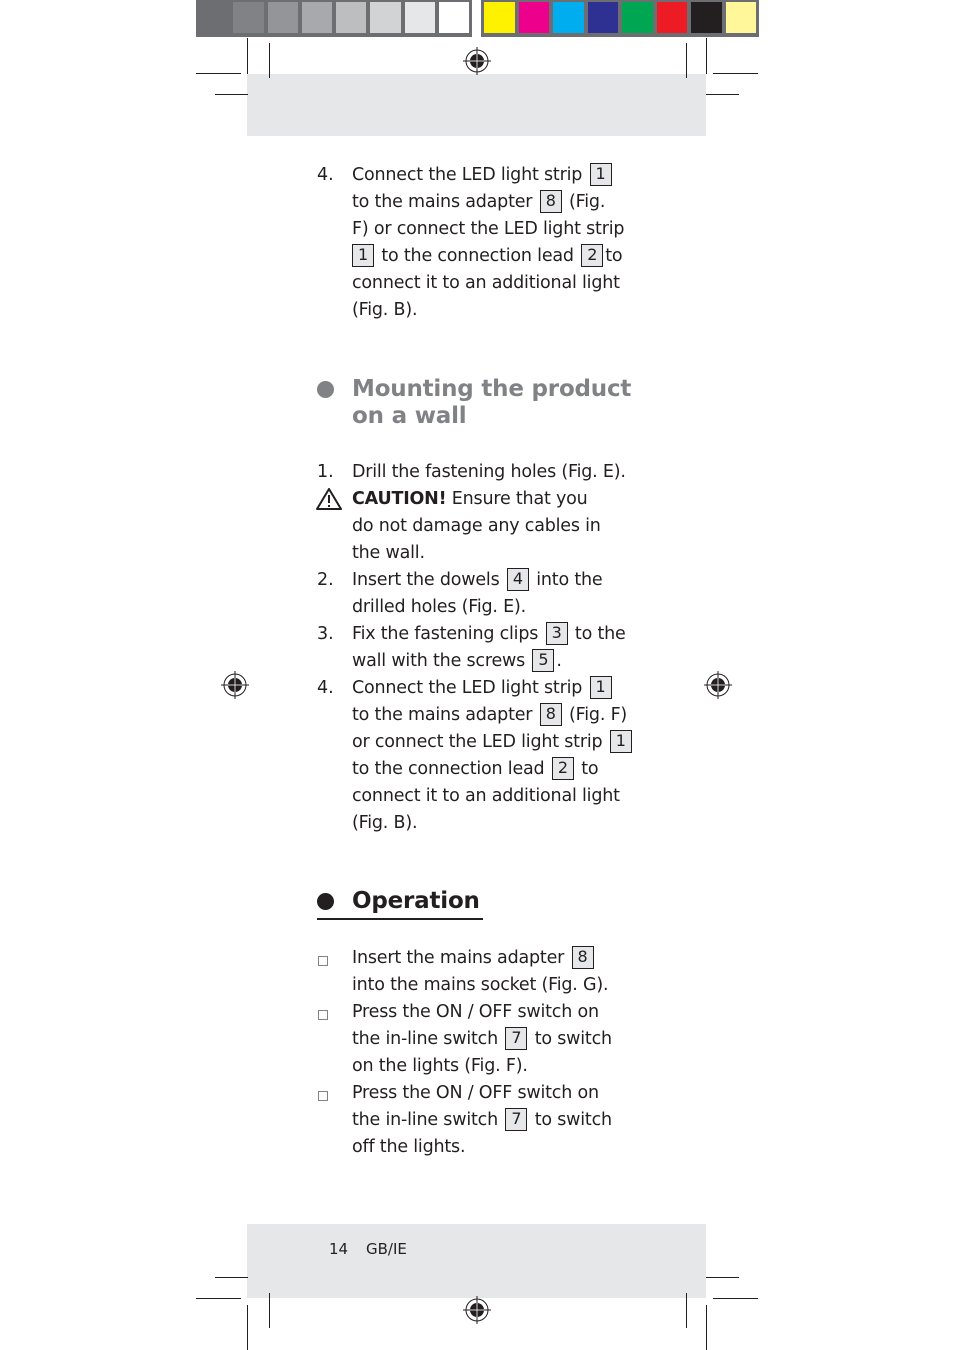  What do you see at coordinates (325, 472) in the screenshot?
I see `step-number: 1.` at bounding box center [325, 472].